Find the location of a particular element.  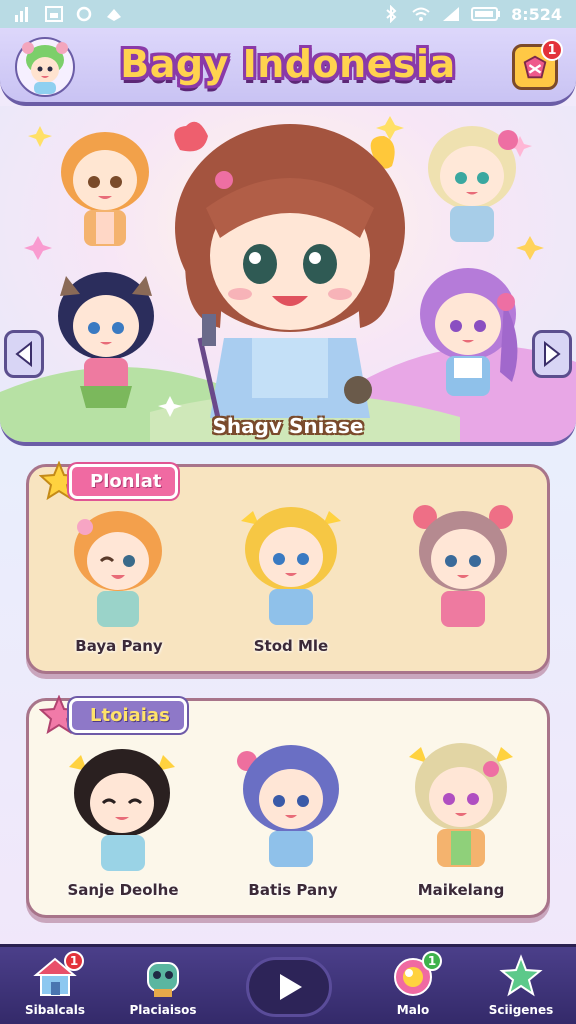

character-mid-left is located at coordinates (106, 341).